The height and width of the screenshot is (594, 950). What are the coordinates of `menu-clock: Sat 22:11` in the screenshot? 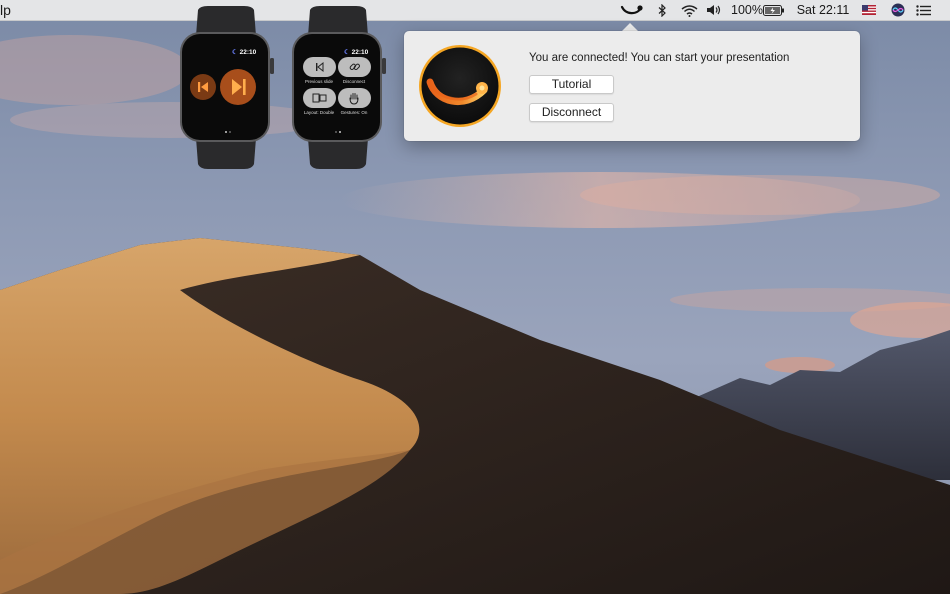 It's located at (823, 10).